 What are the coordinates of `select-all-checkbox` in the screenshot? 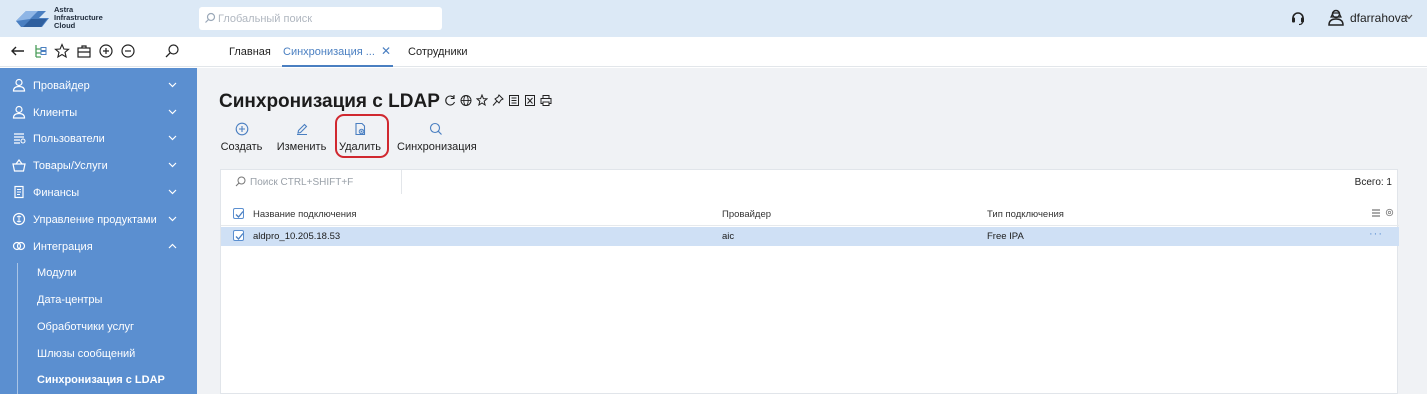 It's located at (238, 213).